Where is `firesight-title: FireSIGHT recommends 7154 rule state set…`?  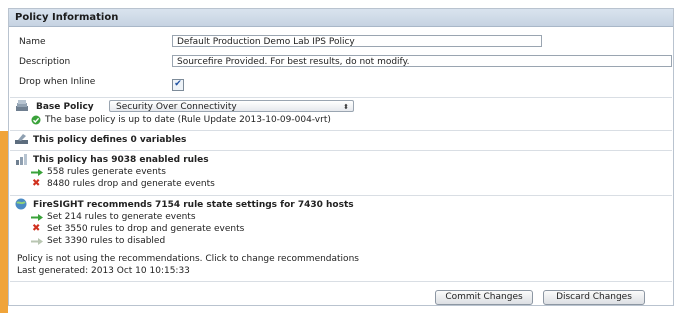
firesight-title: FireSIGHT recommends 7154 rule state set… is located at coordinates (193, 205).